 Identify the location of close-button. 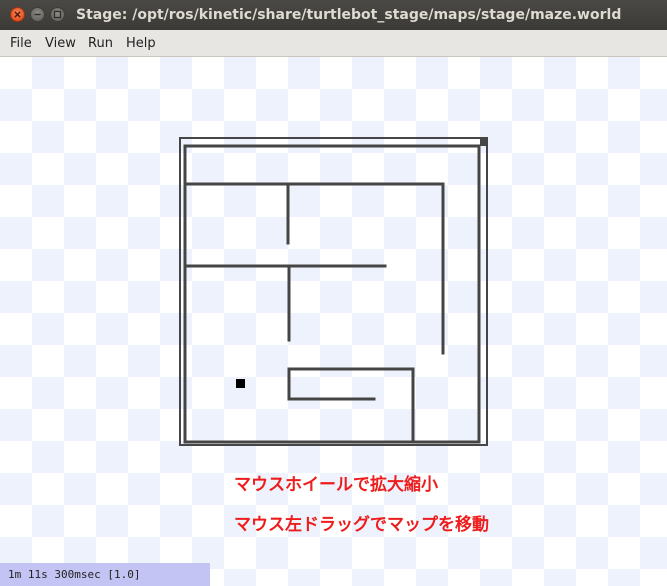
(17, 14).